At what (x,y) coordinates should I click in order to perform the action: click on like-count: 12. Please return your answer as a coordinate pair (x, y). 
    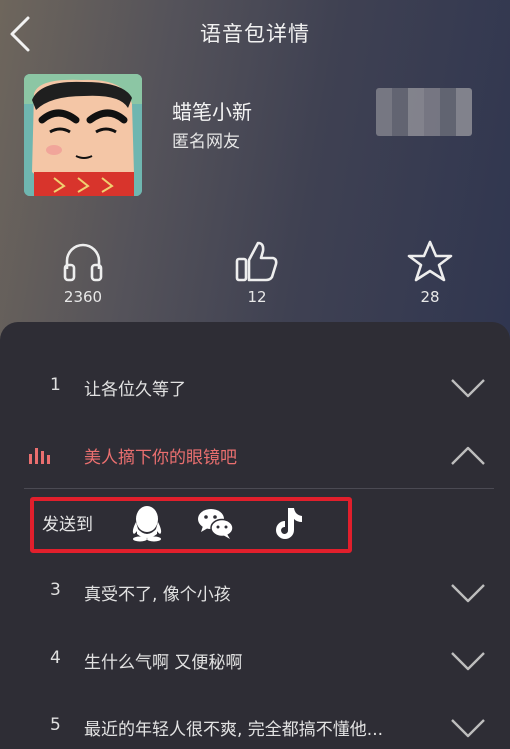
    Looking at the image, I should click on (257, 297).